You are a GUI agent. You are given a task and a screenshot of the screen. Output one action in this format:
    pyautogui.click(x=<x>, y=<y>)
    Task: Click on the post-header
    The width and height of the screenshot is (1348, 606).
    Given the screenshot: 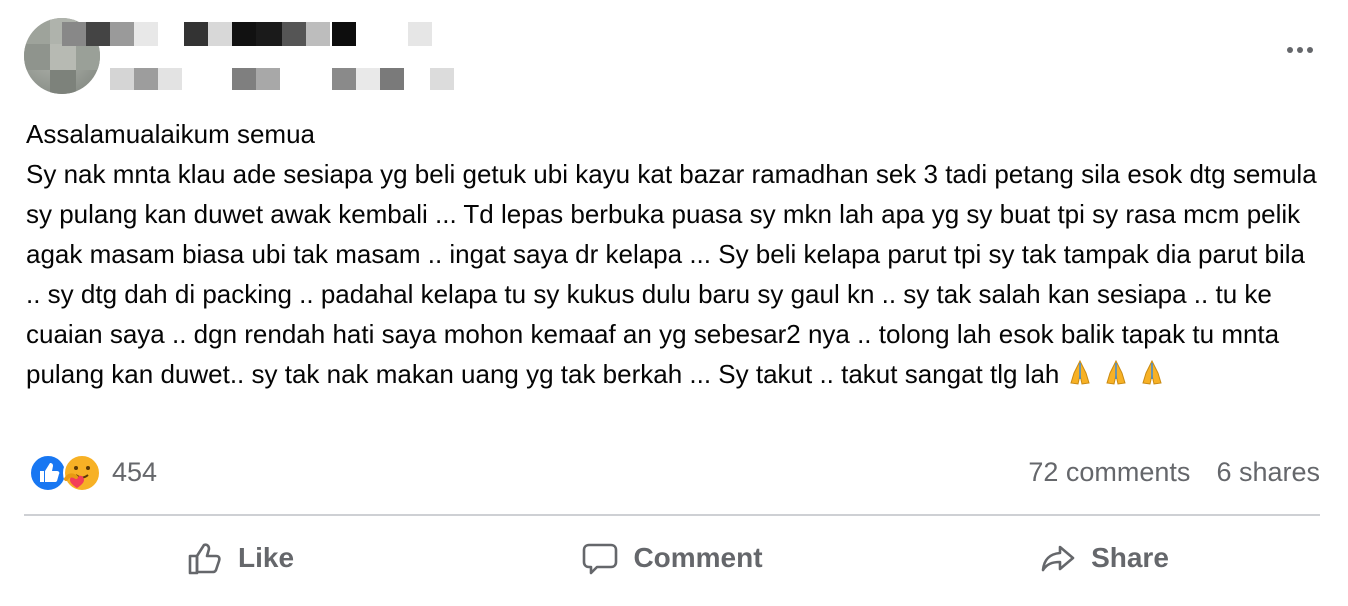 What is the action you would take?
    pyautogui.click(x=674, y=56)
    